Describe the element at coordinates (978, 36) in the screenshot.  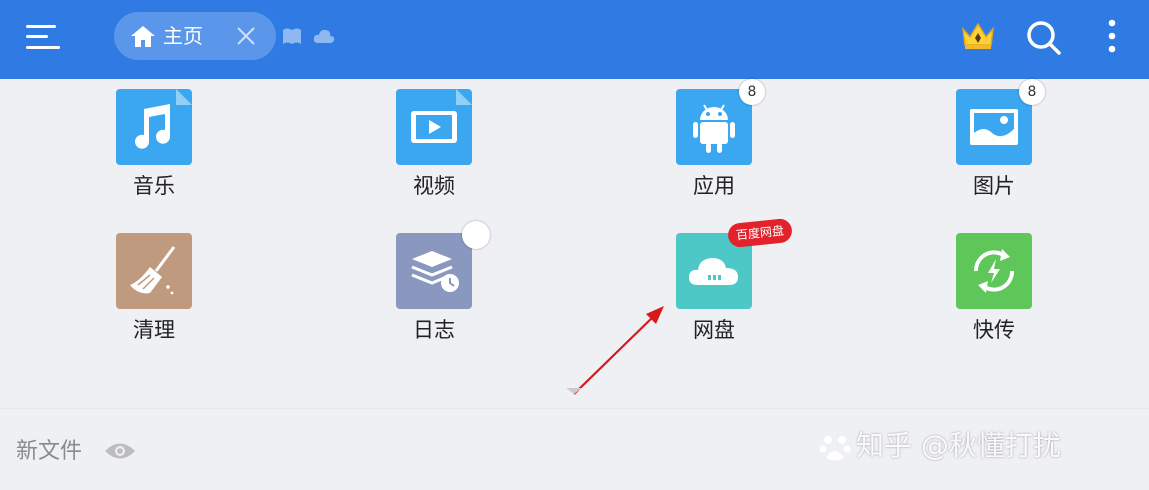
I see `crown-icon` at that location.